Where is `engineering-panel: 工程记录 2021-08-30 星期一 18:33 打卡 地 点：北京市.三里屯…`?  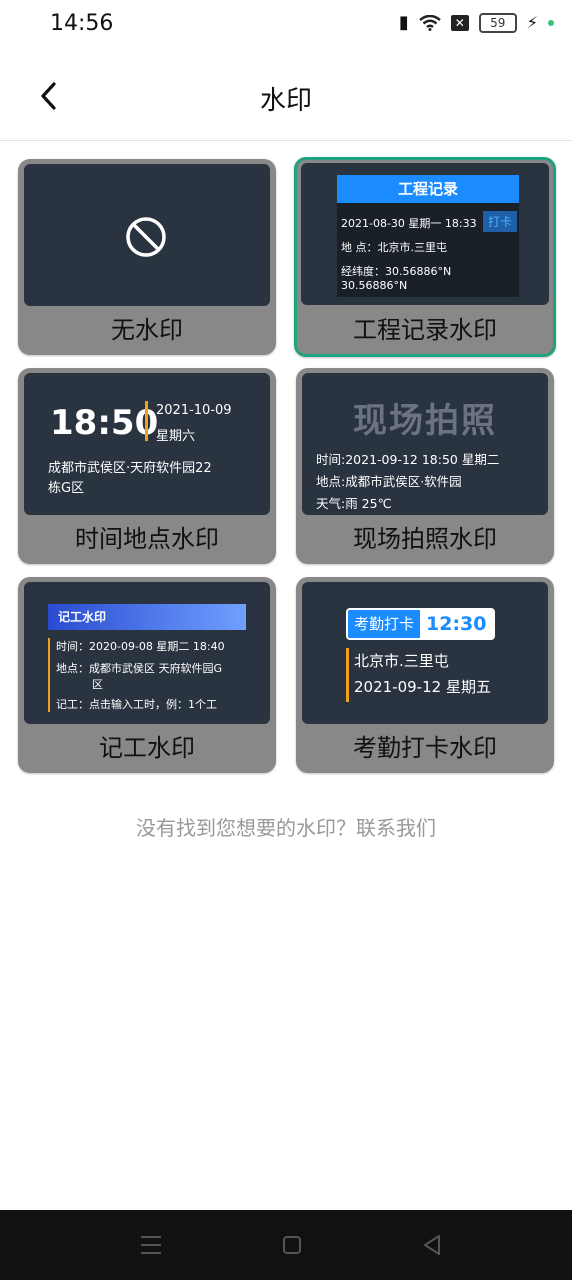 engineering-panel: 工程记录 2021-08-30 星期一 18:33 打卡 地 点：北京市.三里屯… is located at coordinates (428, 236).